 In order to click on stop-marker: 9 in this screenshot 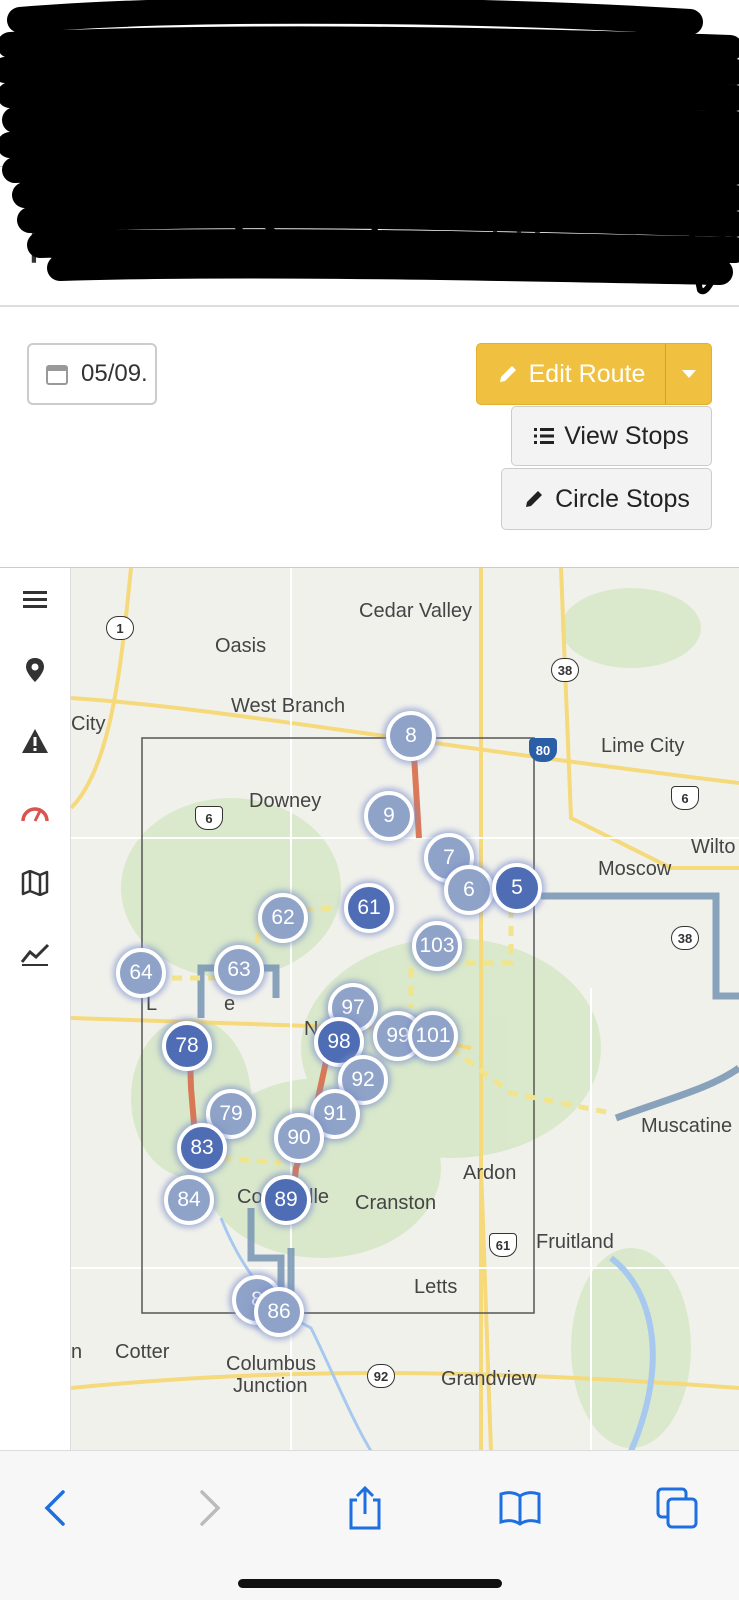, I will do `click(389, 816)`.